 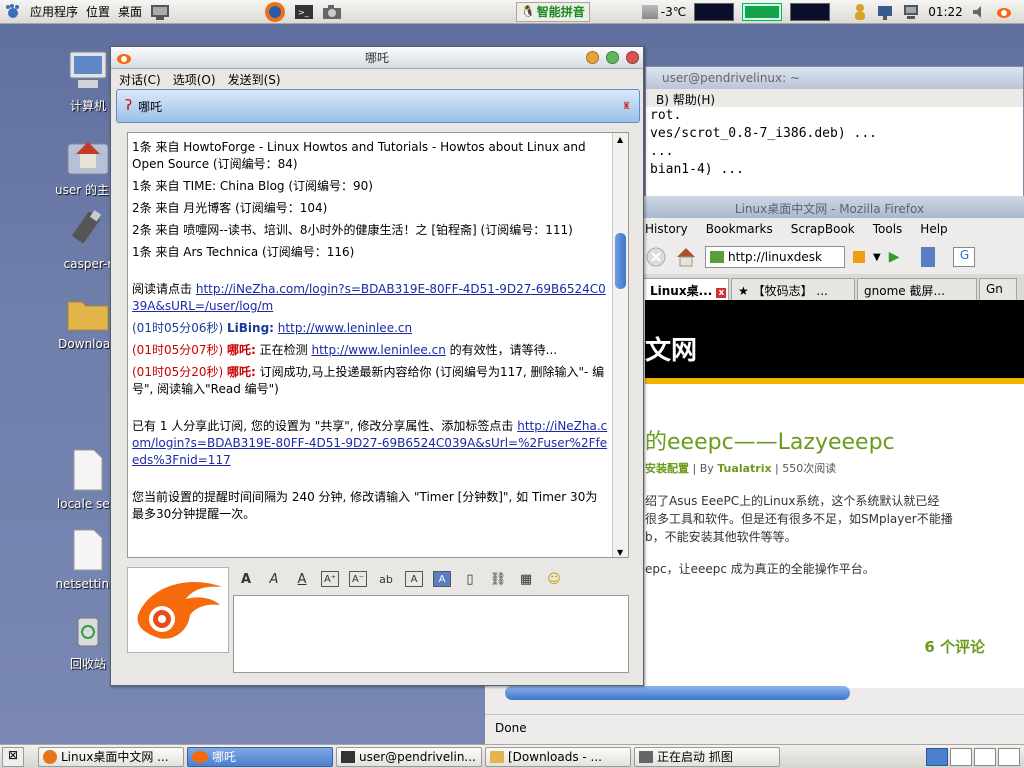 What do you see at coordinates (252, 186) in the screenshot?
I see `message-line: 1条 来自 TIME: China Blog (订阅编号：90)` at bounding box center [252, 186].